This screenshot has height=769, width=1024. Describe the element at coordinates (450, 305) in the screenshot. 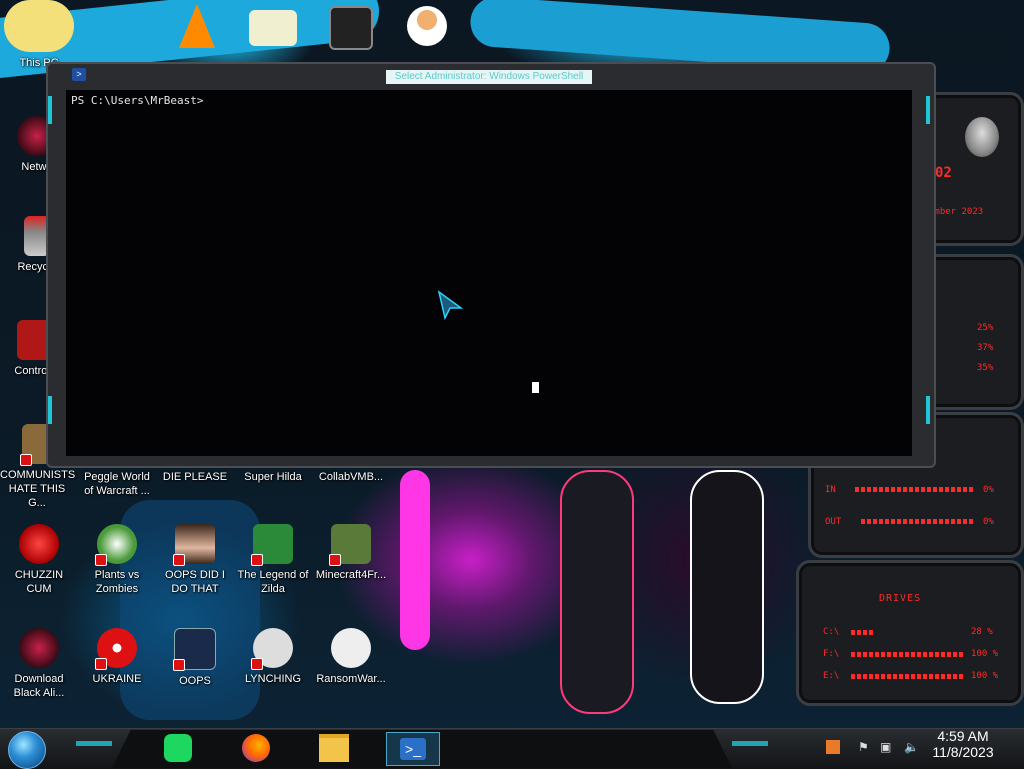

I see `mouse-pointer-icon` at that location.